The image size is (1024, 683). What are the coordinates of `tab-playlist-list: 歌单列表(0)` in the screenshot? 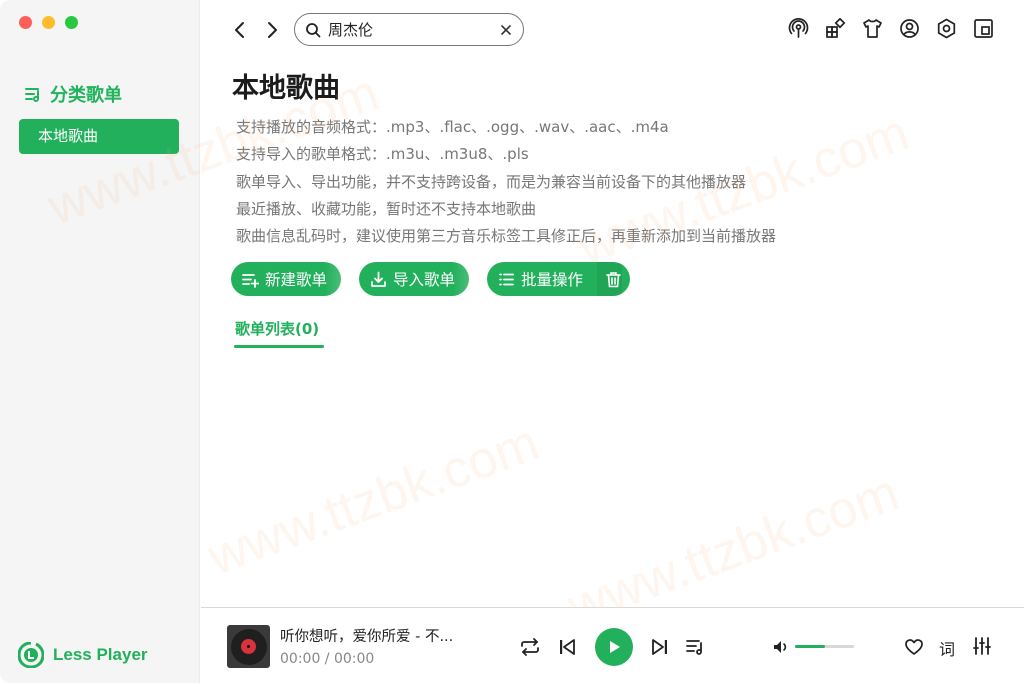 It's located at (277, 328).